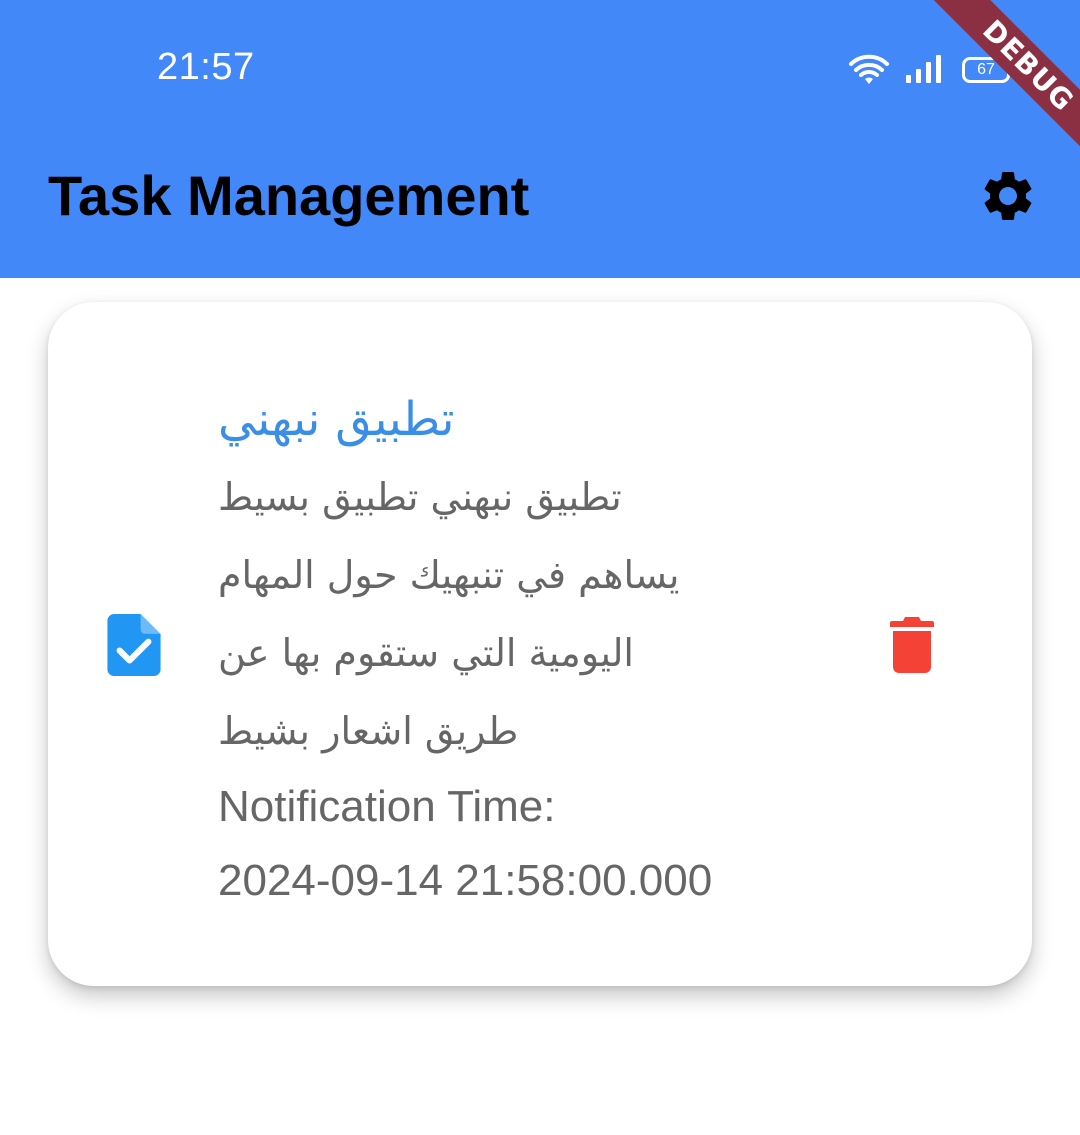 The height and width of the screenshot is (1135, 1080). I want to click on task-title: تطبيق نبهني, so click(336, 419).